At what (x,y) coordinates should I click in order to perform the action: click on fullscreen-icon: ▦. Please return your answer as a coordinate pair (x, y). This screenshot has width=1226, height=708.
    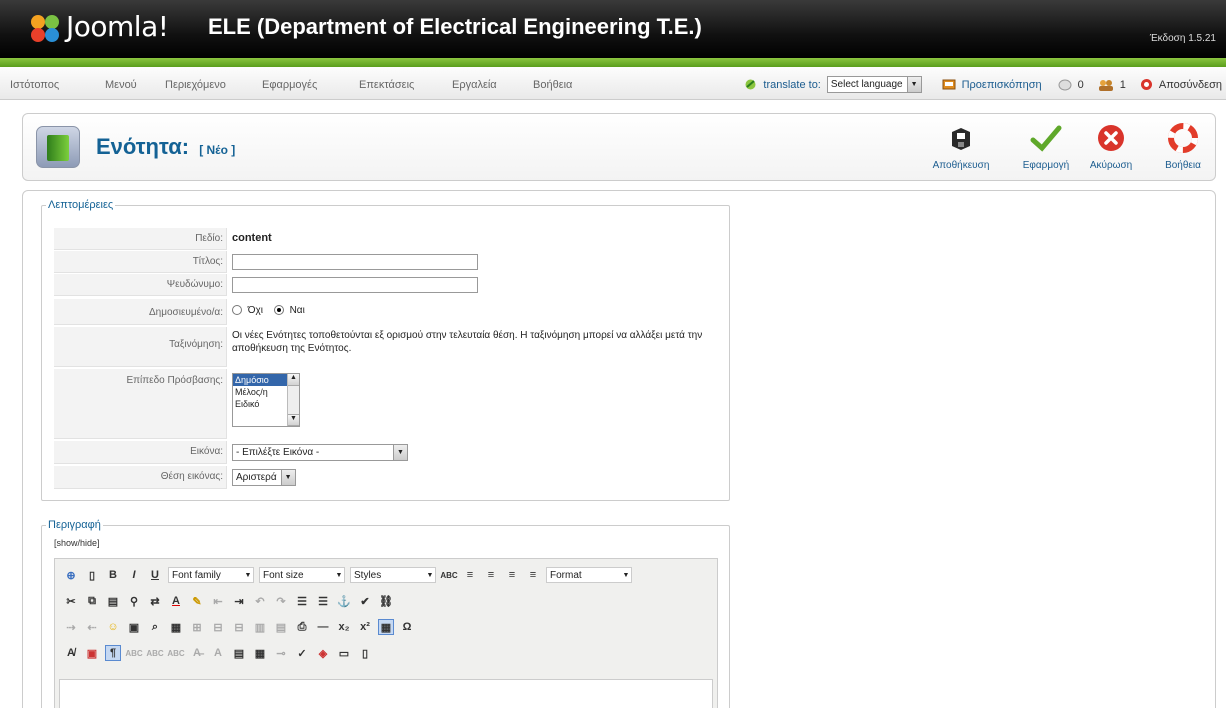
    Looking at the image, I should click on (386, 627).